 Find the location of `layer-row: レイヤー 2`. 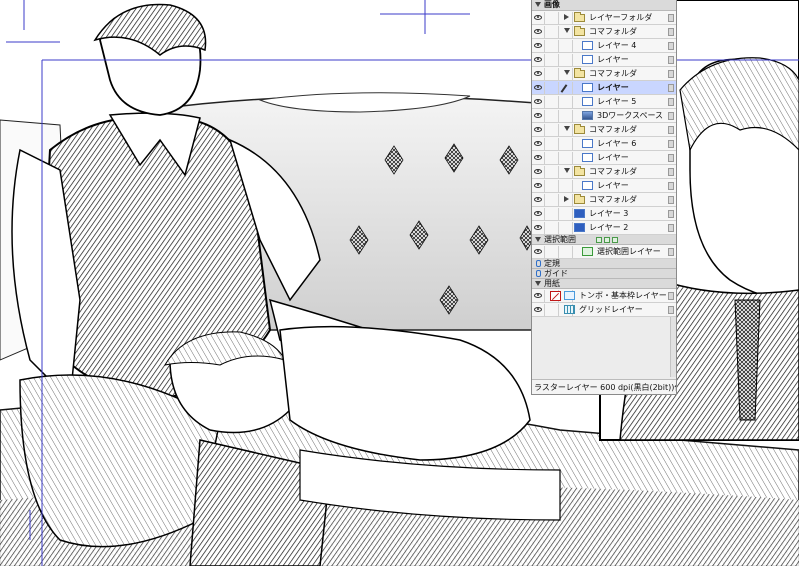

layer-row: レイヤー 2 is located at coordinates (604, 228).